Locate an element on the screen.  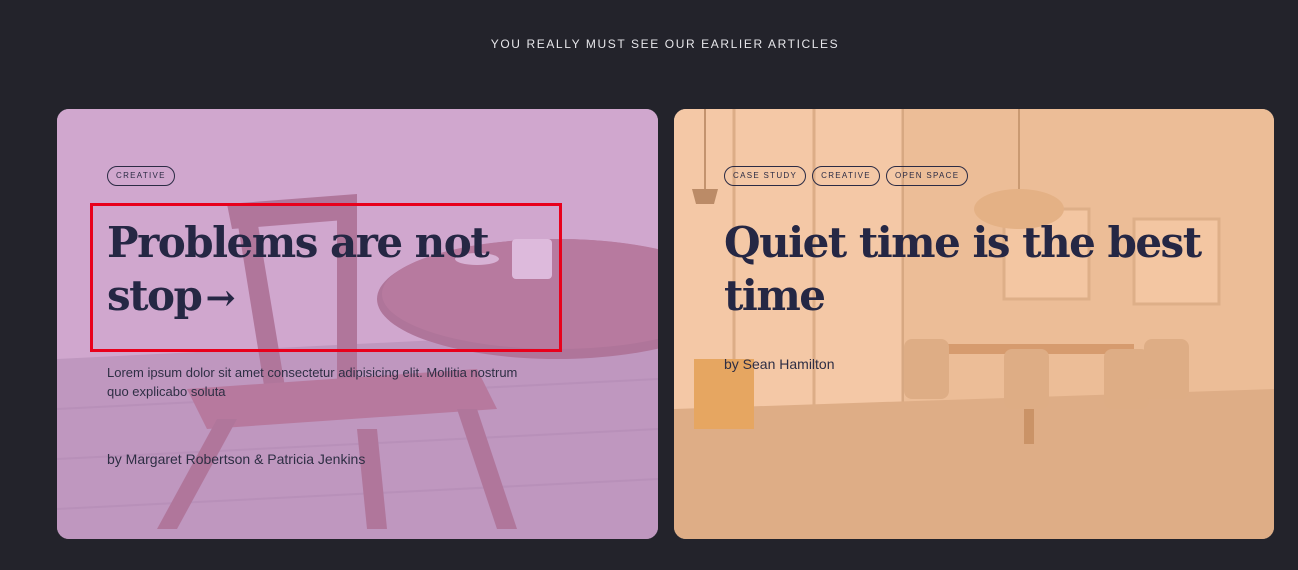
card-title-text: Problems are not stop is located at coordinates (298, 269).